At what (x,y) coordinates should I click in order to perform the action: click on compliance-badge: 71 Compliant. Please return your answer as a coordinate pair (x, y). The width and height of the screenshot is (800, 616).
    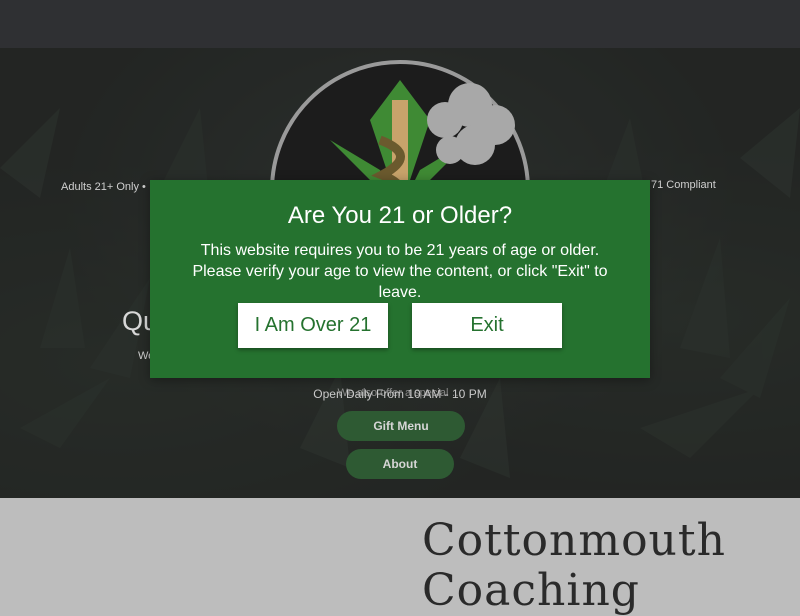
    Looking at the image, I should click on (683, 185).